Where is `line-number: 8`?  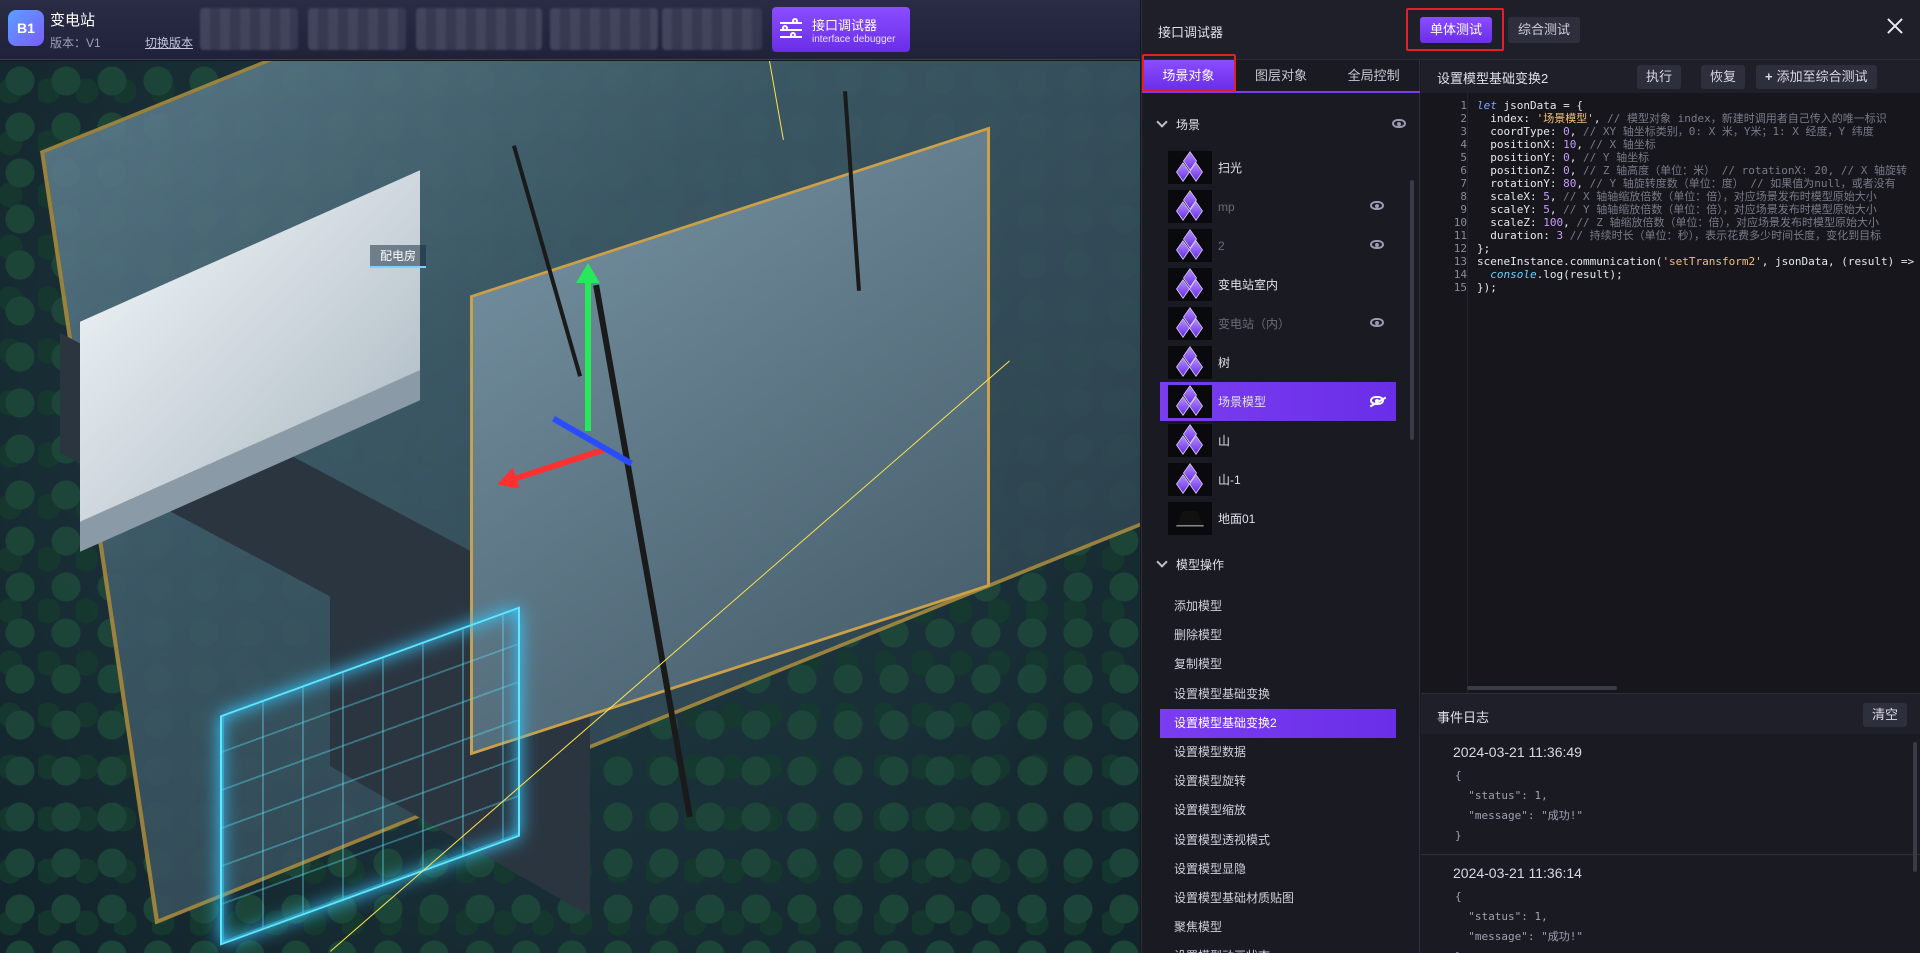 line-number: 8 is located at coordinates (1463, 196).